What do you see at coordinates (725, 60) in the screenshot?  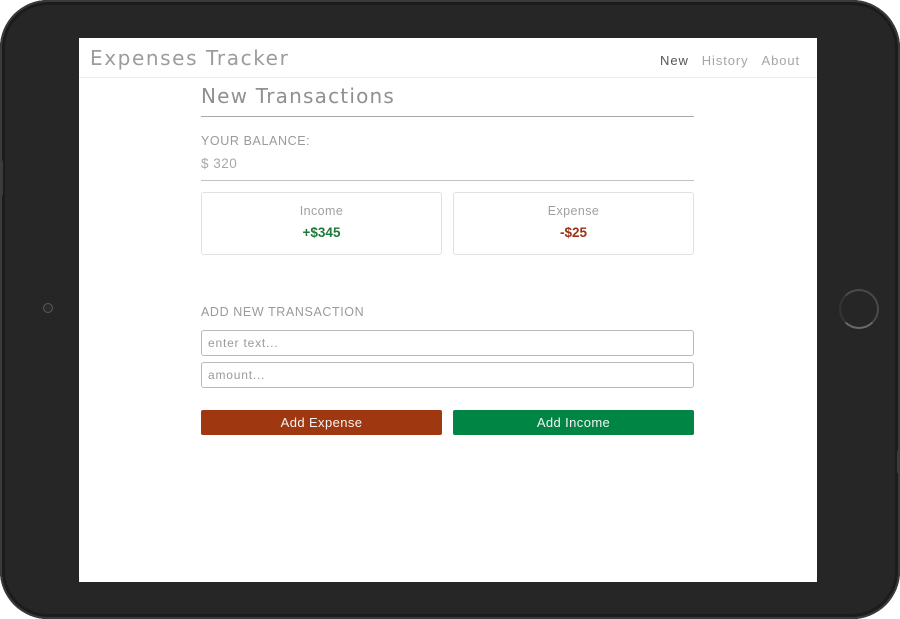 I see `nav-item-history: History` at bounding box center [725, 60].